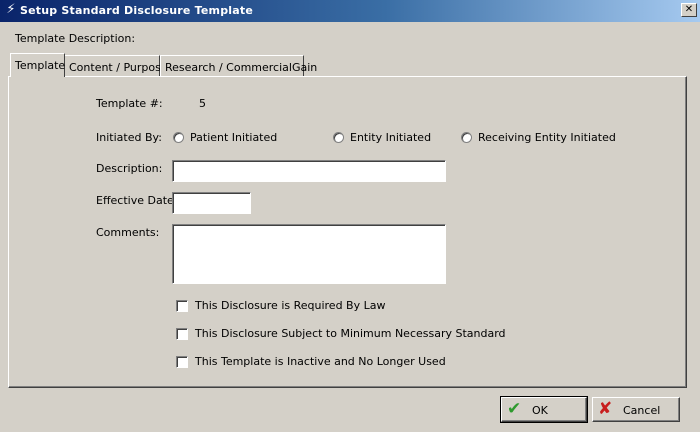  What do you see at coordinates (241, 67) in the screenshot?
I see `tab-research-commercial-gain-label: Research / CommercialGain` at bounding box center [241, 67].